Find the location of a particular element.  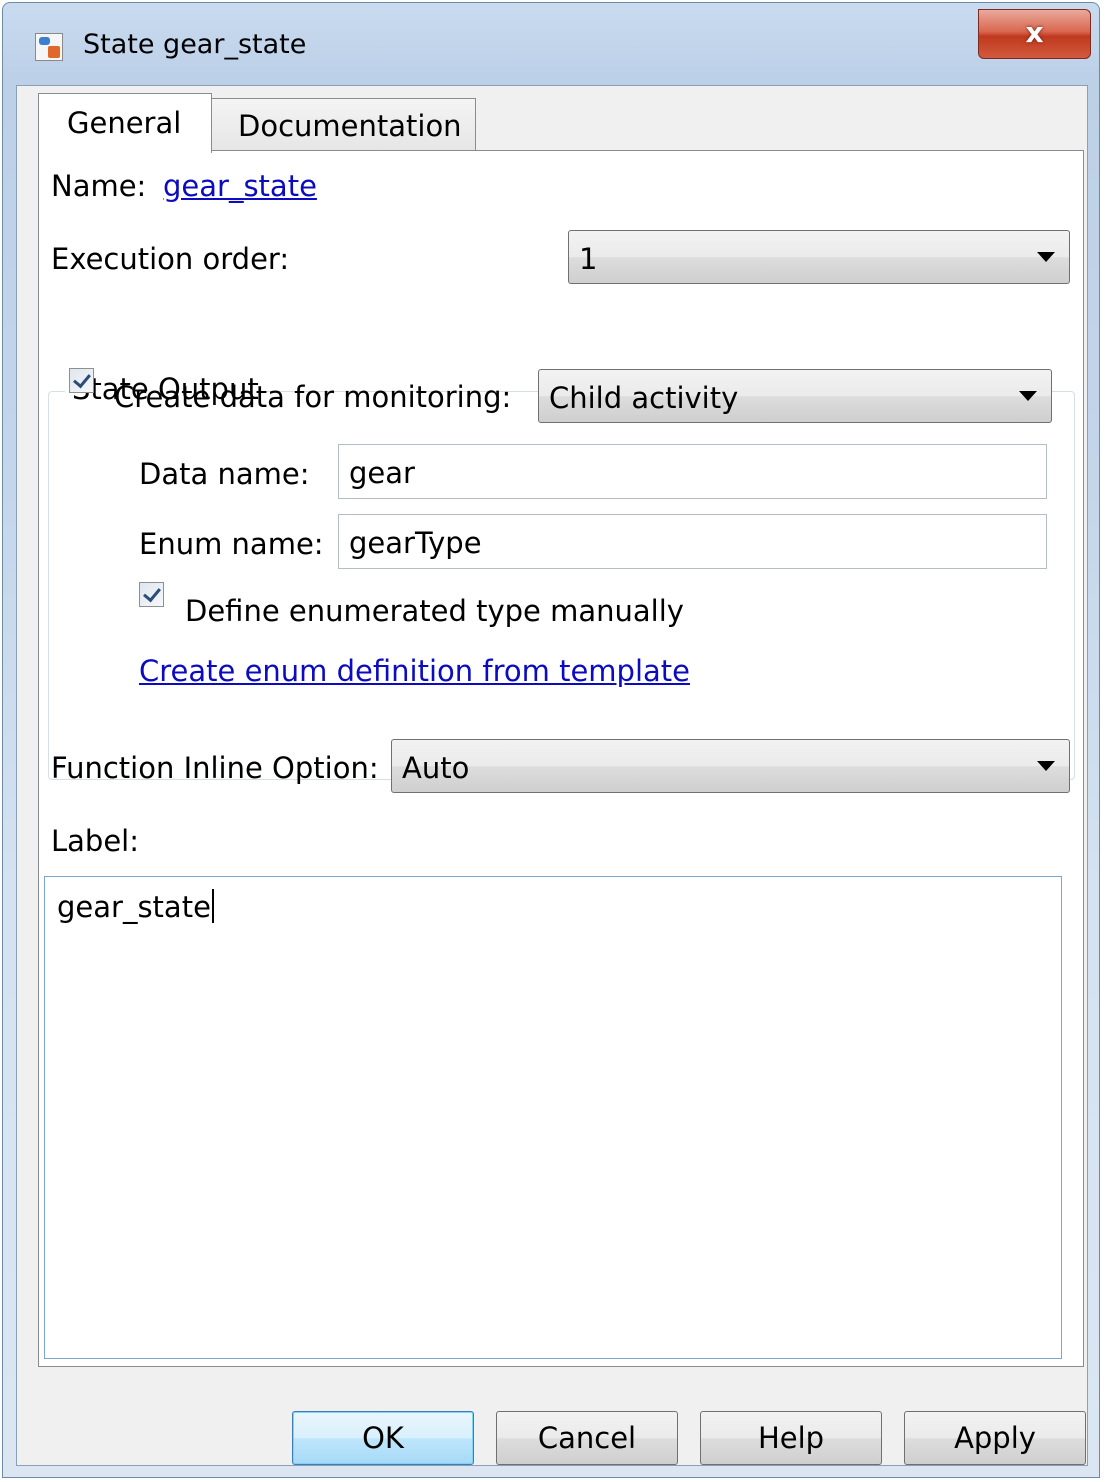

monitoring-type-value: Child activity is located at coordinates (644, 398).